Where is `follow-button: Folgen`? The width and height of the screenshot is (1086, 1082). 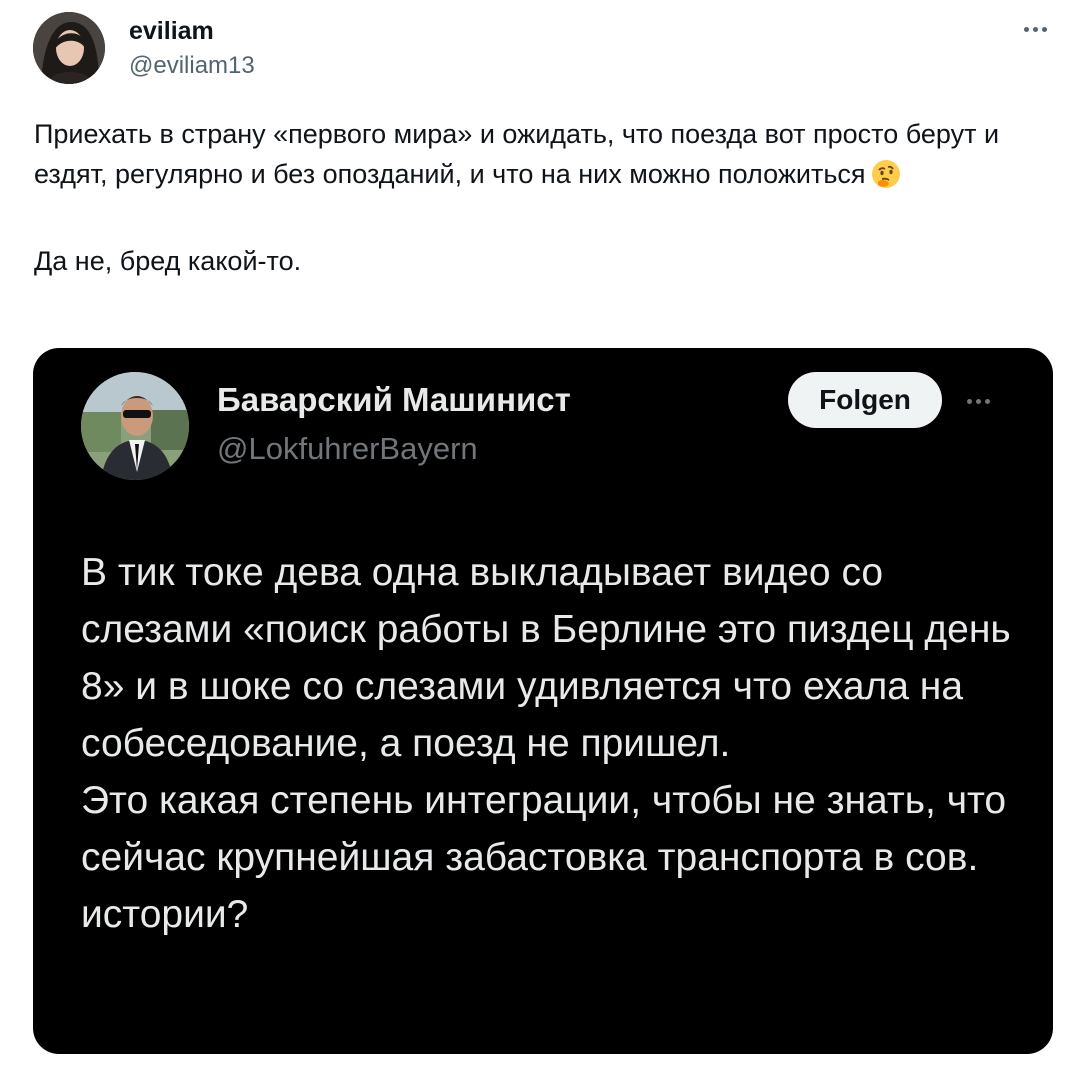
follow-button: Folgen is located at coordinates (865, 400).